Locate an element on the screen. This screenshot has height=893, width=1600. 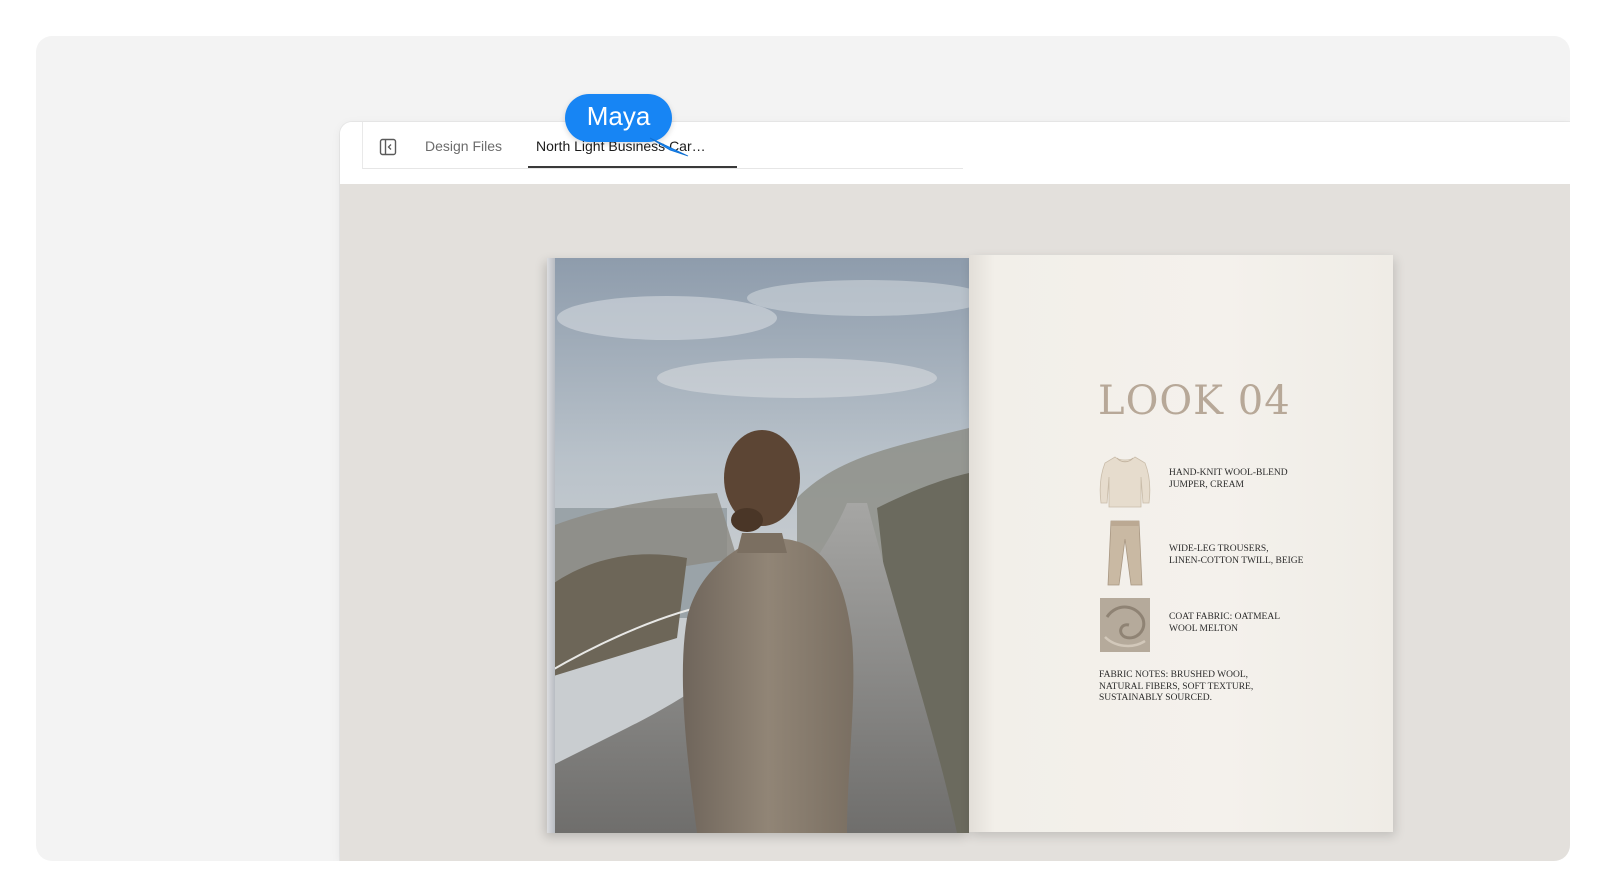
tab-design-files: Design Files is located at coordinates (463, 146).